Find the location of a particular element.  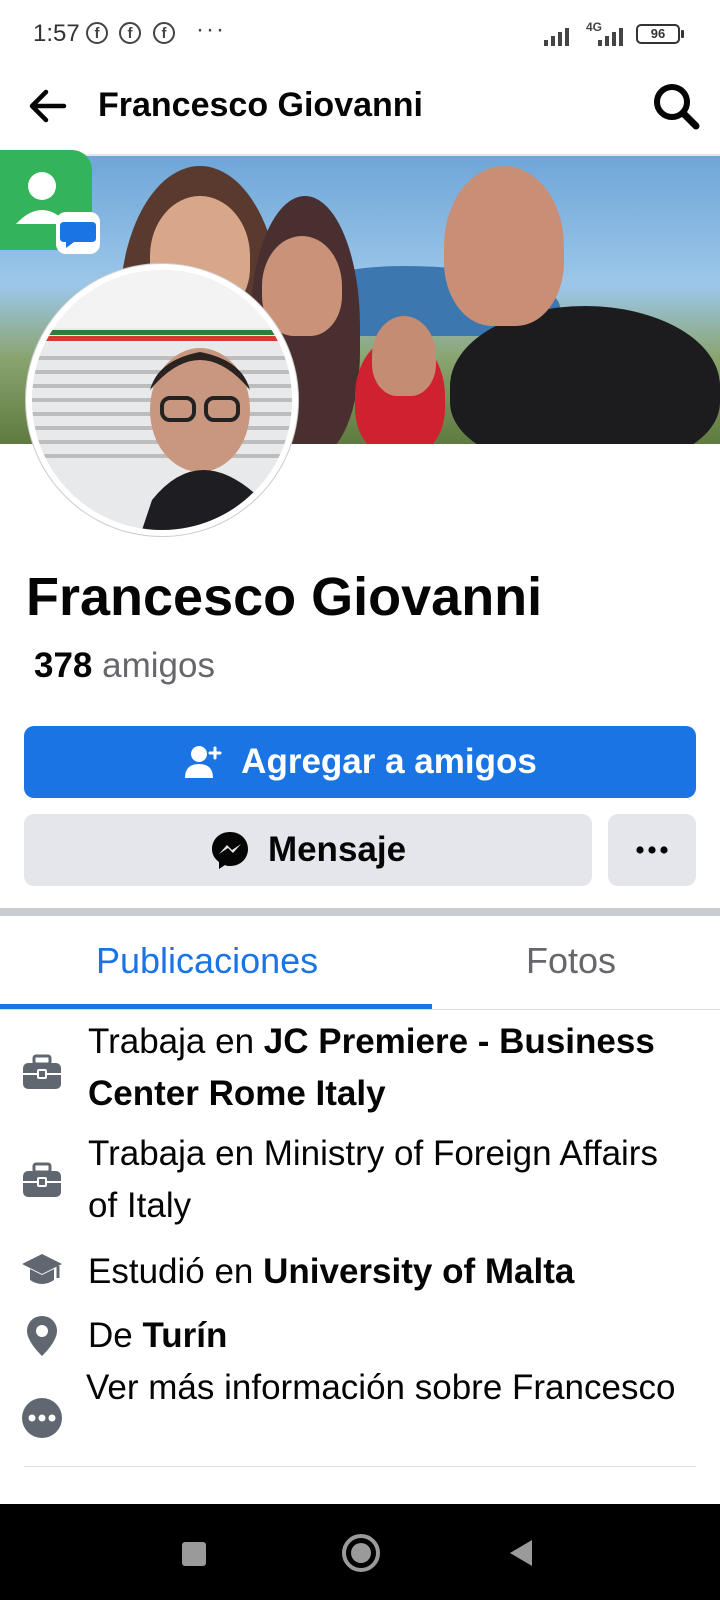

top-app-bar: Francesco Giovanni is located at coordinates (360, 112).